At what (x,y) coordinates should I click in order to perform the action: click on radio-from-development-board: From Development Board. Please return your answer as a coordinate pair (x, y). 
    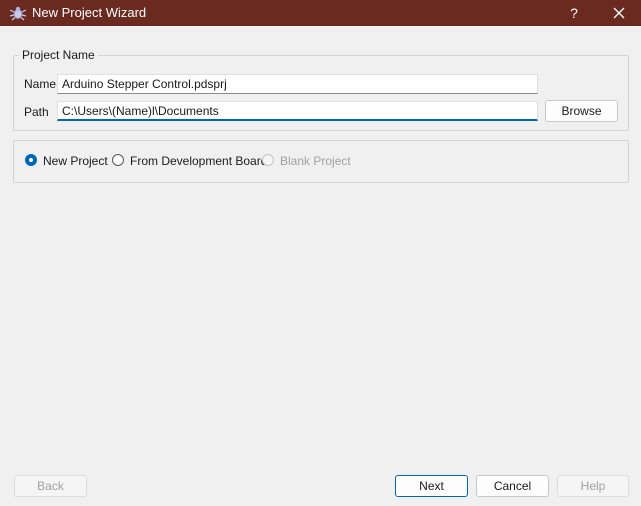
    Looking at the image, I should click on (189, 162).